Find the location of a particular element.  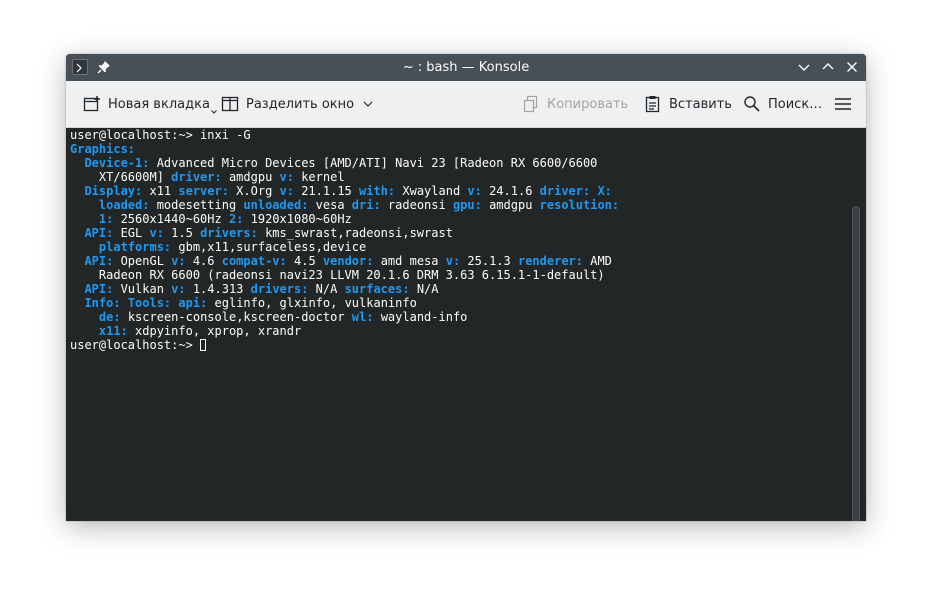

terminal-key: platforms: is located at coordinates (135, 247).